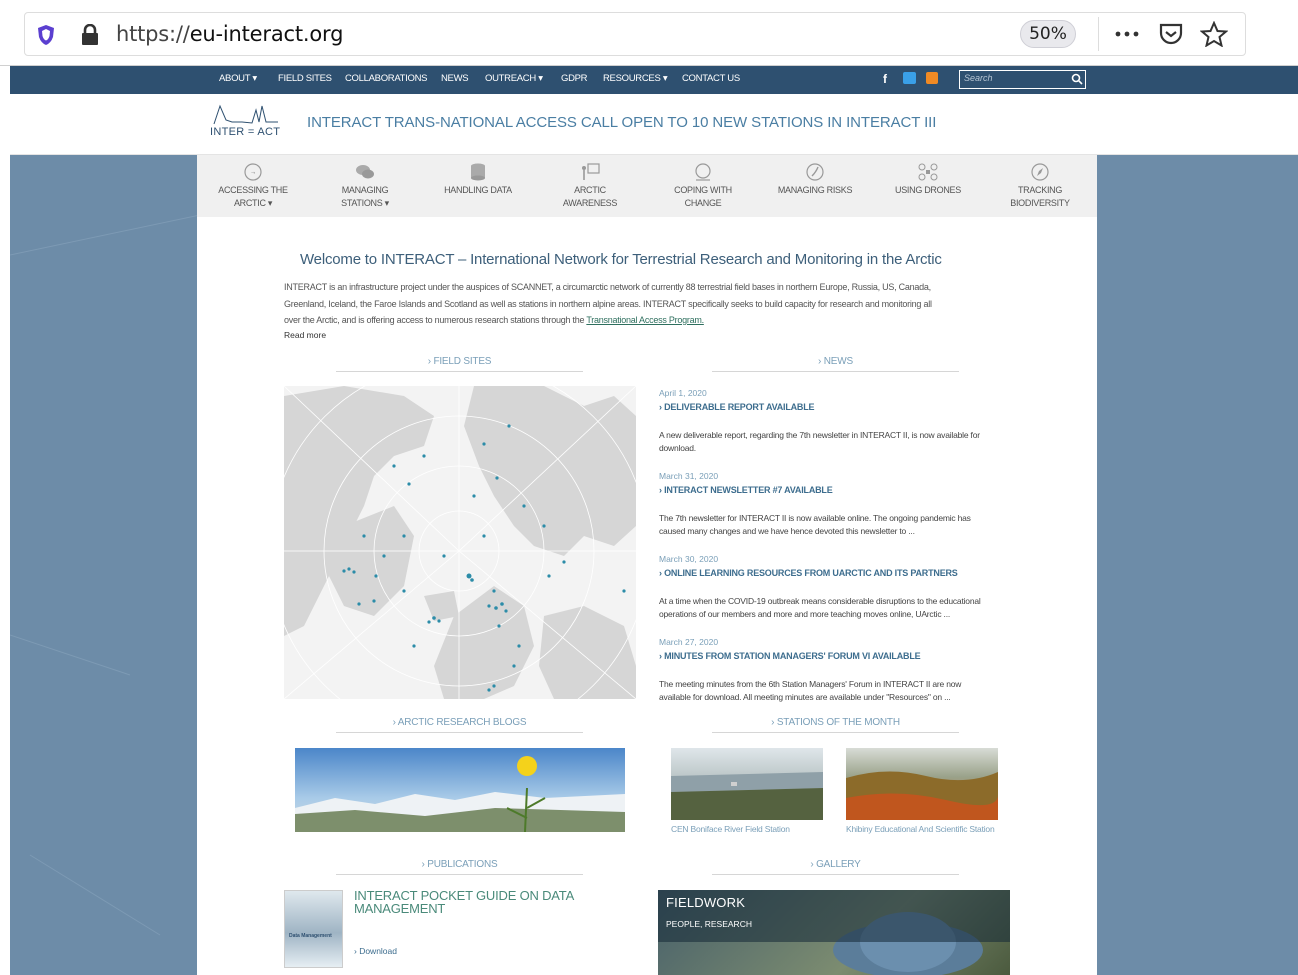 This screenshot has width=1298, height=975. I want to click on nav-contact-us: CONTACT US, so click(711, 78).